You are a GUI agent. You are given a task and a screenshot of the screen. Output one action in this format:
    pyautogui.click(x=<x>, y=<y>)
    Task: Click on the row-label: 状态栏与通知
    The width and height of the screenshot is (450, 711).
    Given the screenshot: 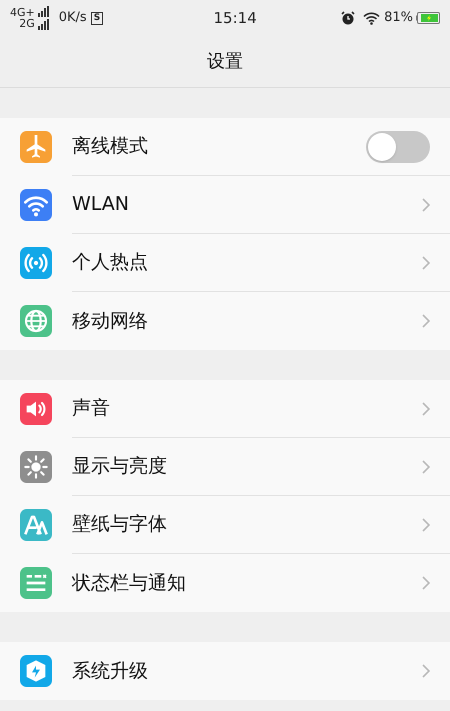 What is the action you would take?
    pyautogui.click(x=129, y=583)
    